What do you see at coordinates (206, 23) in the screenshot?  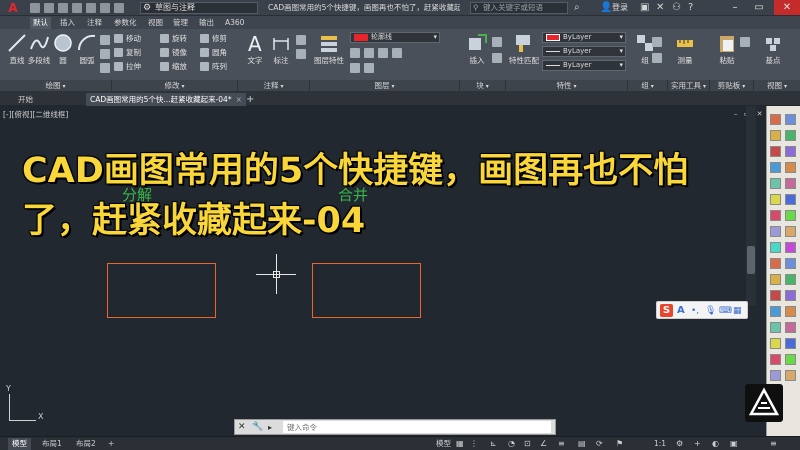 I see `tab-output: 输出` at bounding box center [206, 23].